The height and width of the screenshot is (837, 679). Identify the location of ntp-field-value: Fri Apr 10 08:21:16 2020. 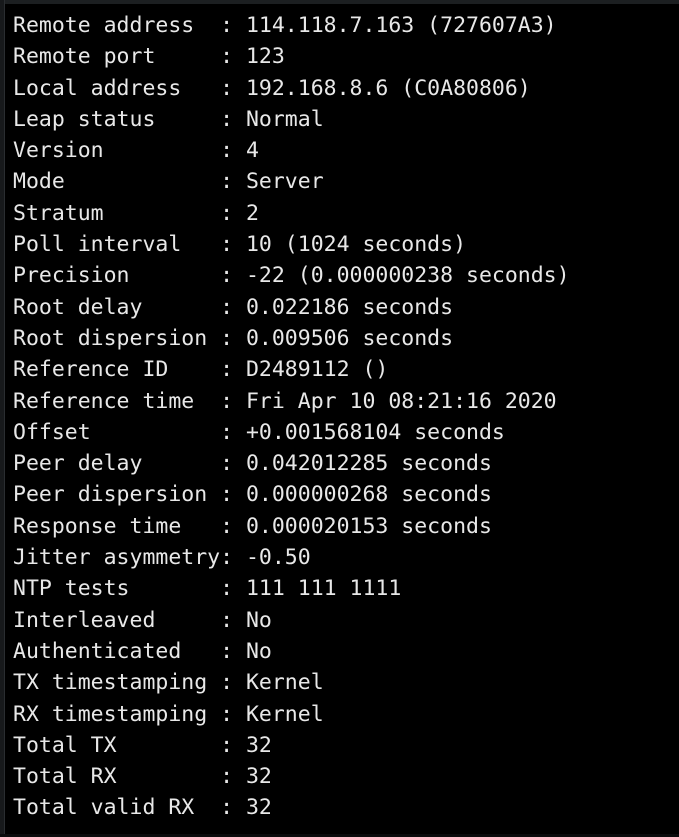
(401, 401).